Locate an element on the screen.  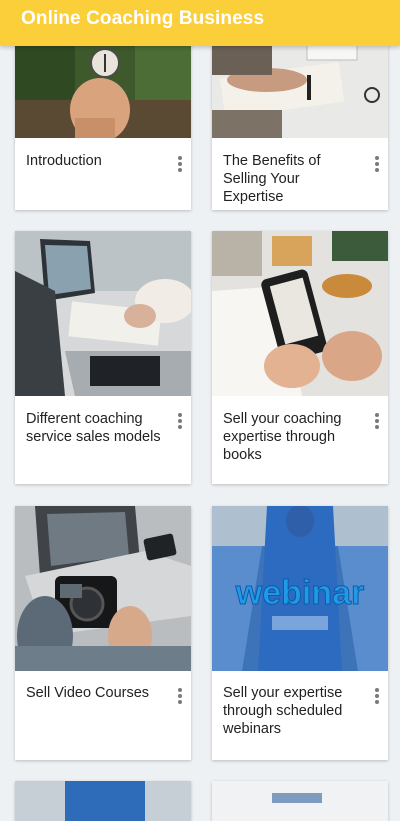
course-thumbnail: webinar is located at coordinates (300, 588).